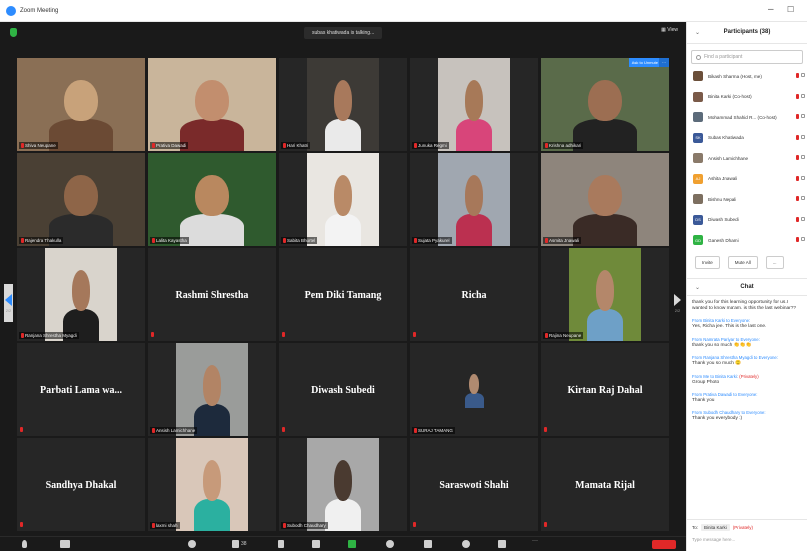 Image resolution: width=807 pixels, height=551 pixels. I want to click on video-tile: Mamata Rijal, so click(605, 484).